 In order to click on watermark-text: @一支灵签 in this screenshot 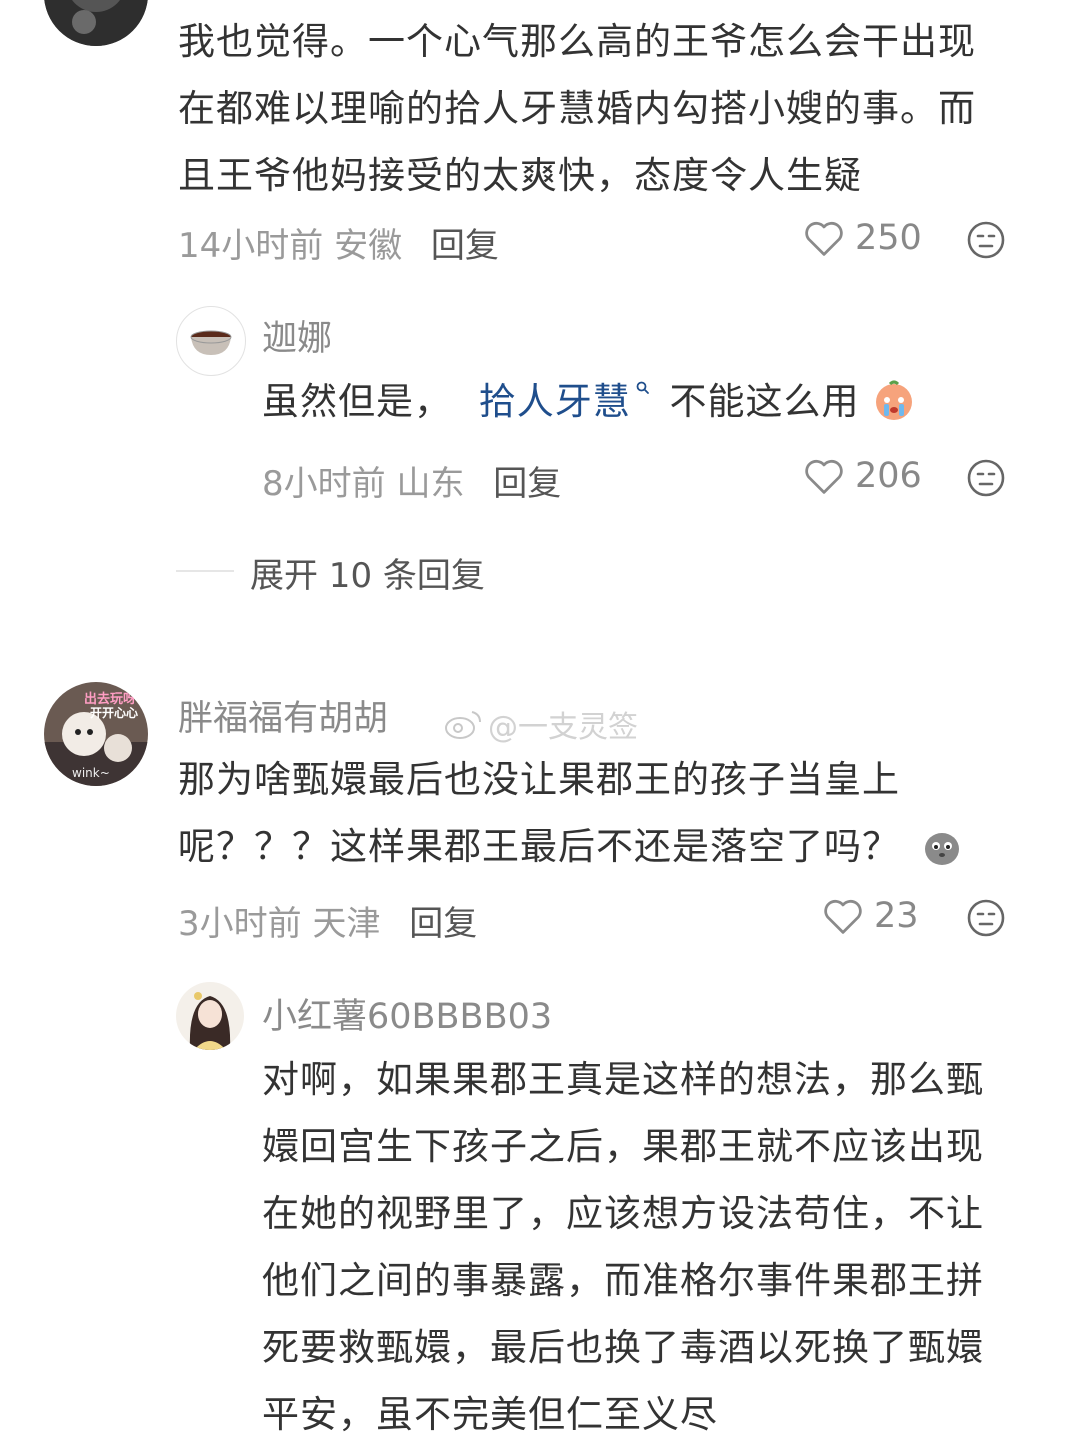, I will do `click(563, 727)`.